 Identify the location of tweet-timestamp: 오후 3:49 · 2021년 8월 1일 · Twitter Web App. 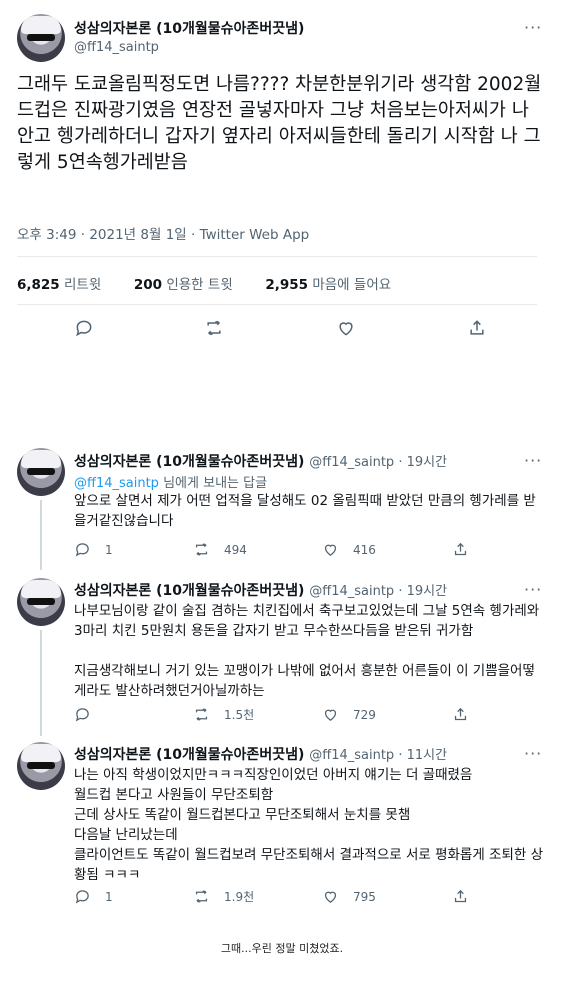
(163, 233).